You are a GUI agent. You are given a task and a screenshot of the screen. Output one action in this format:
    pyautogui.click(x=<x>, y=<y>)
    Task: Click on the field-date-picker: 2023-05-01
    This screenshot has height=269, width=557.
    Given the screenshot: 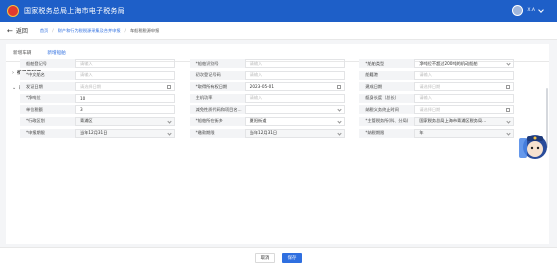 What is the action you would take?
    pyautogui.click(x=294, y=87)
    